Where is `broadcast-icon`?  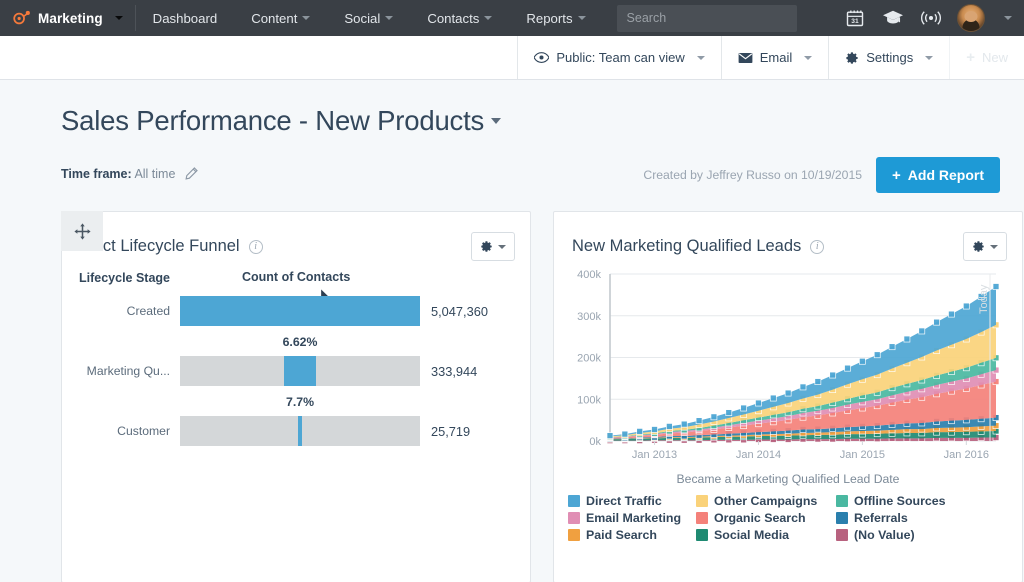 broadcast-icon is located at coordinates (931, 18).